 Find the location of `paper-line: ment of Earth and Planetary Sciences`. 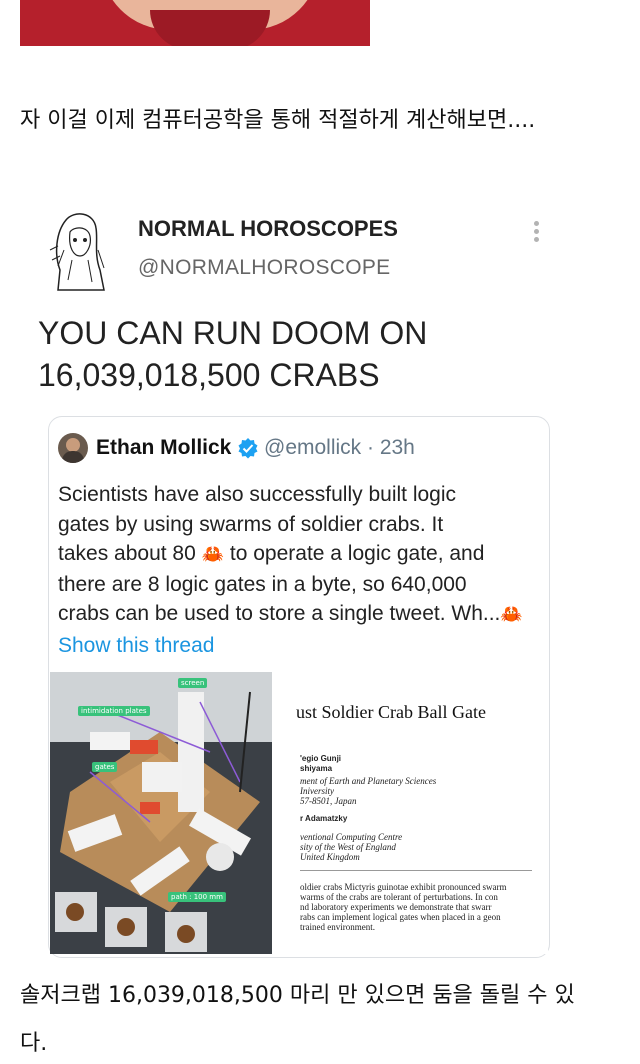

paper-line: ment of Earth and Planetary Sciences is located at coordinates (368, 781).